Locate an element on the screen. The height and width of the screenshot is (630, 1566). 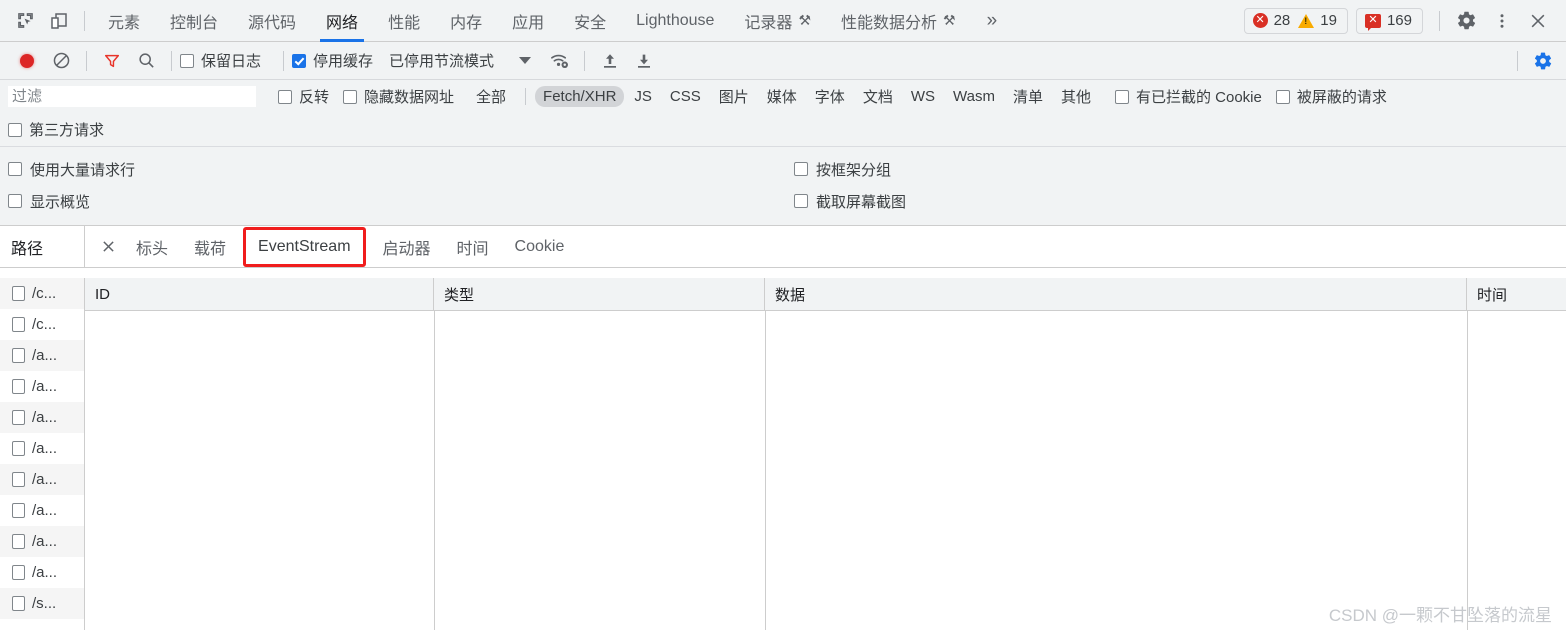
panel-tab-console: 控制台 is located at coordinates (194, 21).